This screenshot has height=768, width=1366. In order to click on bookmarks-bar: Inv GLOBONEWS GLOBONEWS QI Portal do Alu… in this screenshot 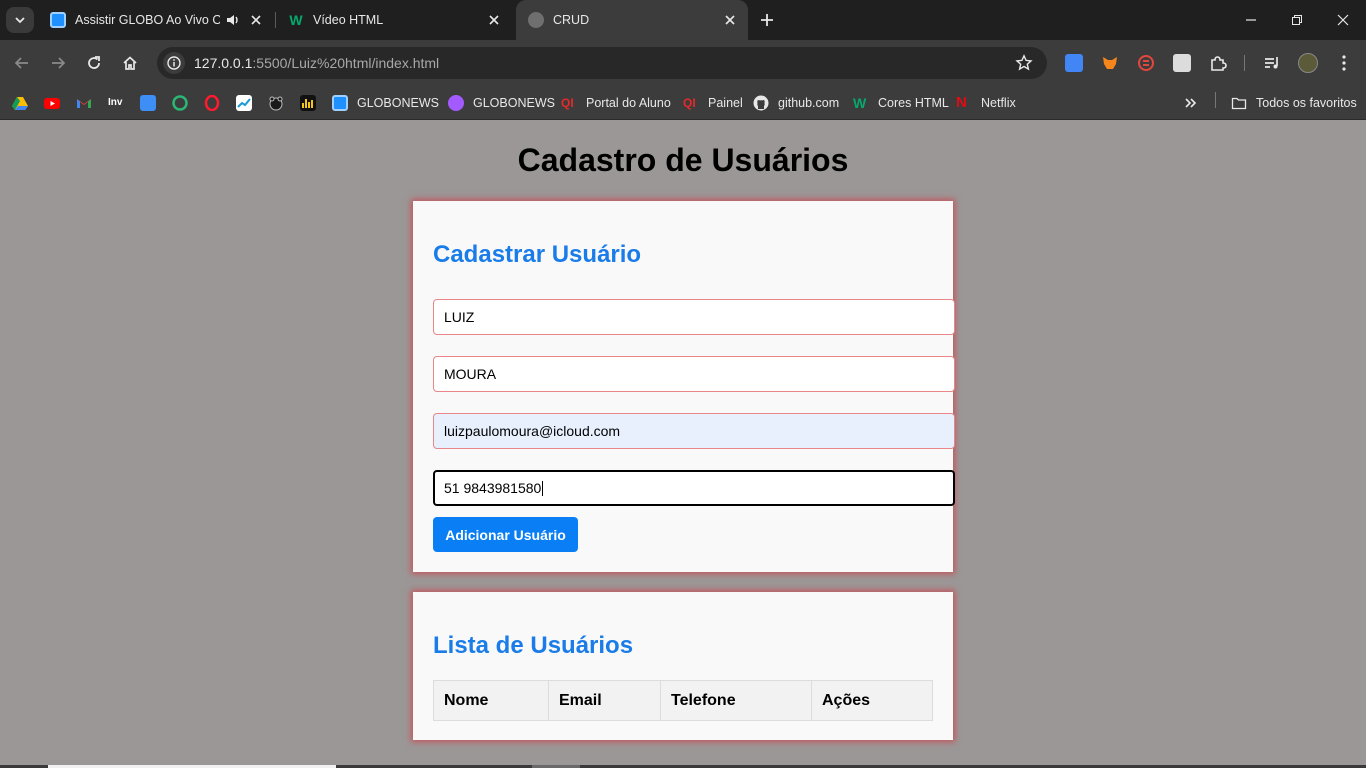, I will do `click(683, 103)`.